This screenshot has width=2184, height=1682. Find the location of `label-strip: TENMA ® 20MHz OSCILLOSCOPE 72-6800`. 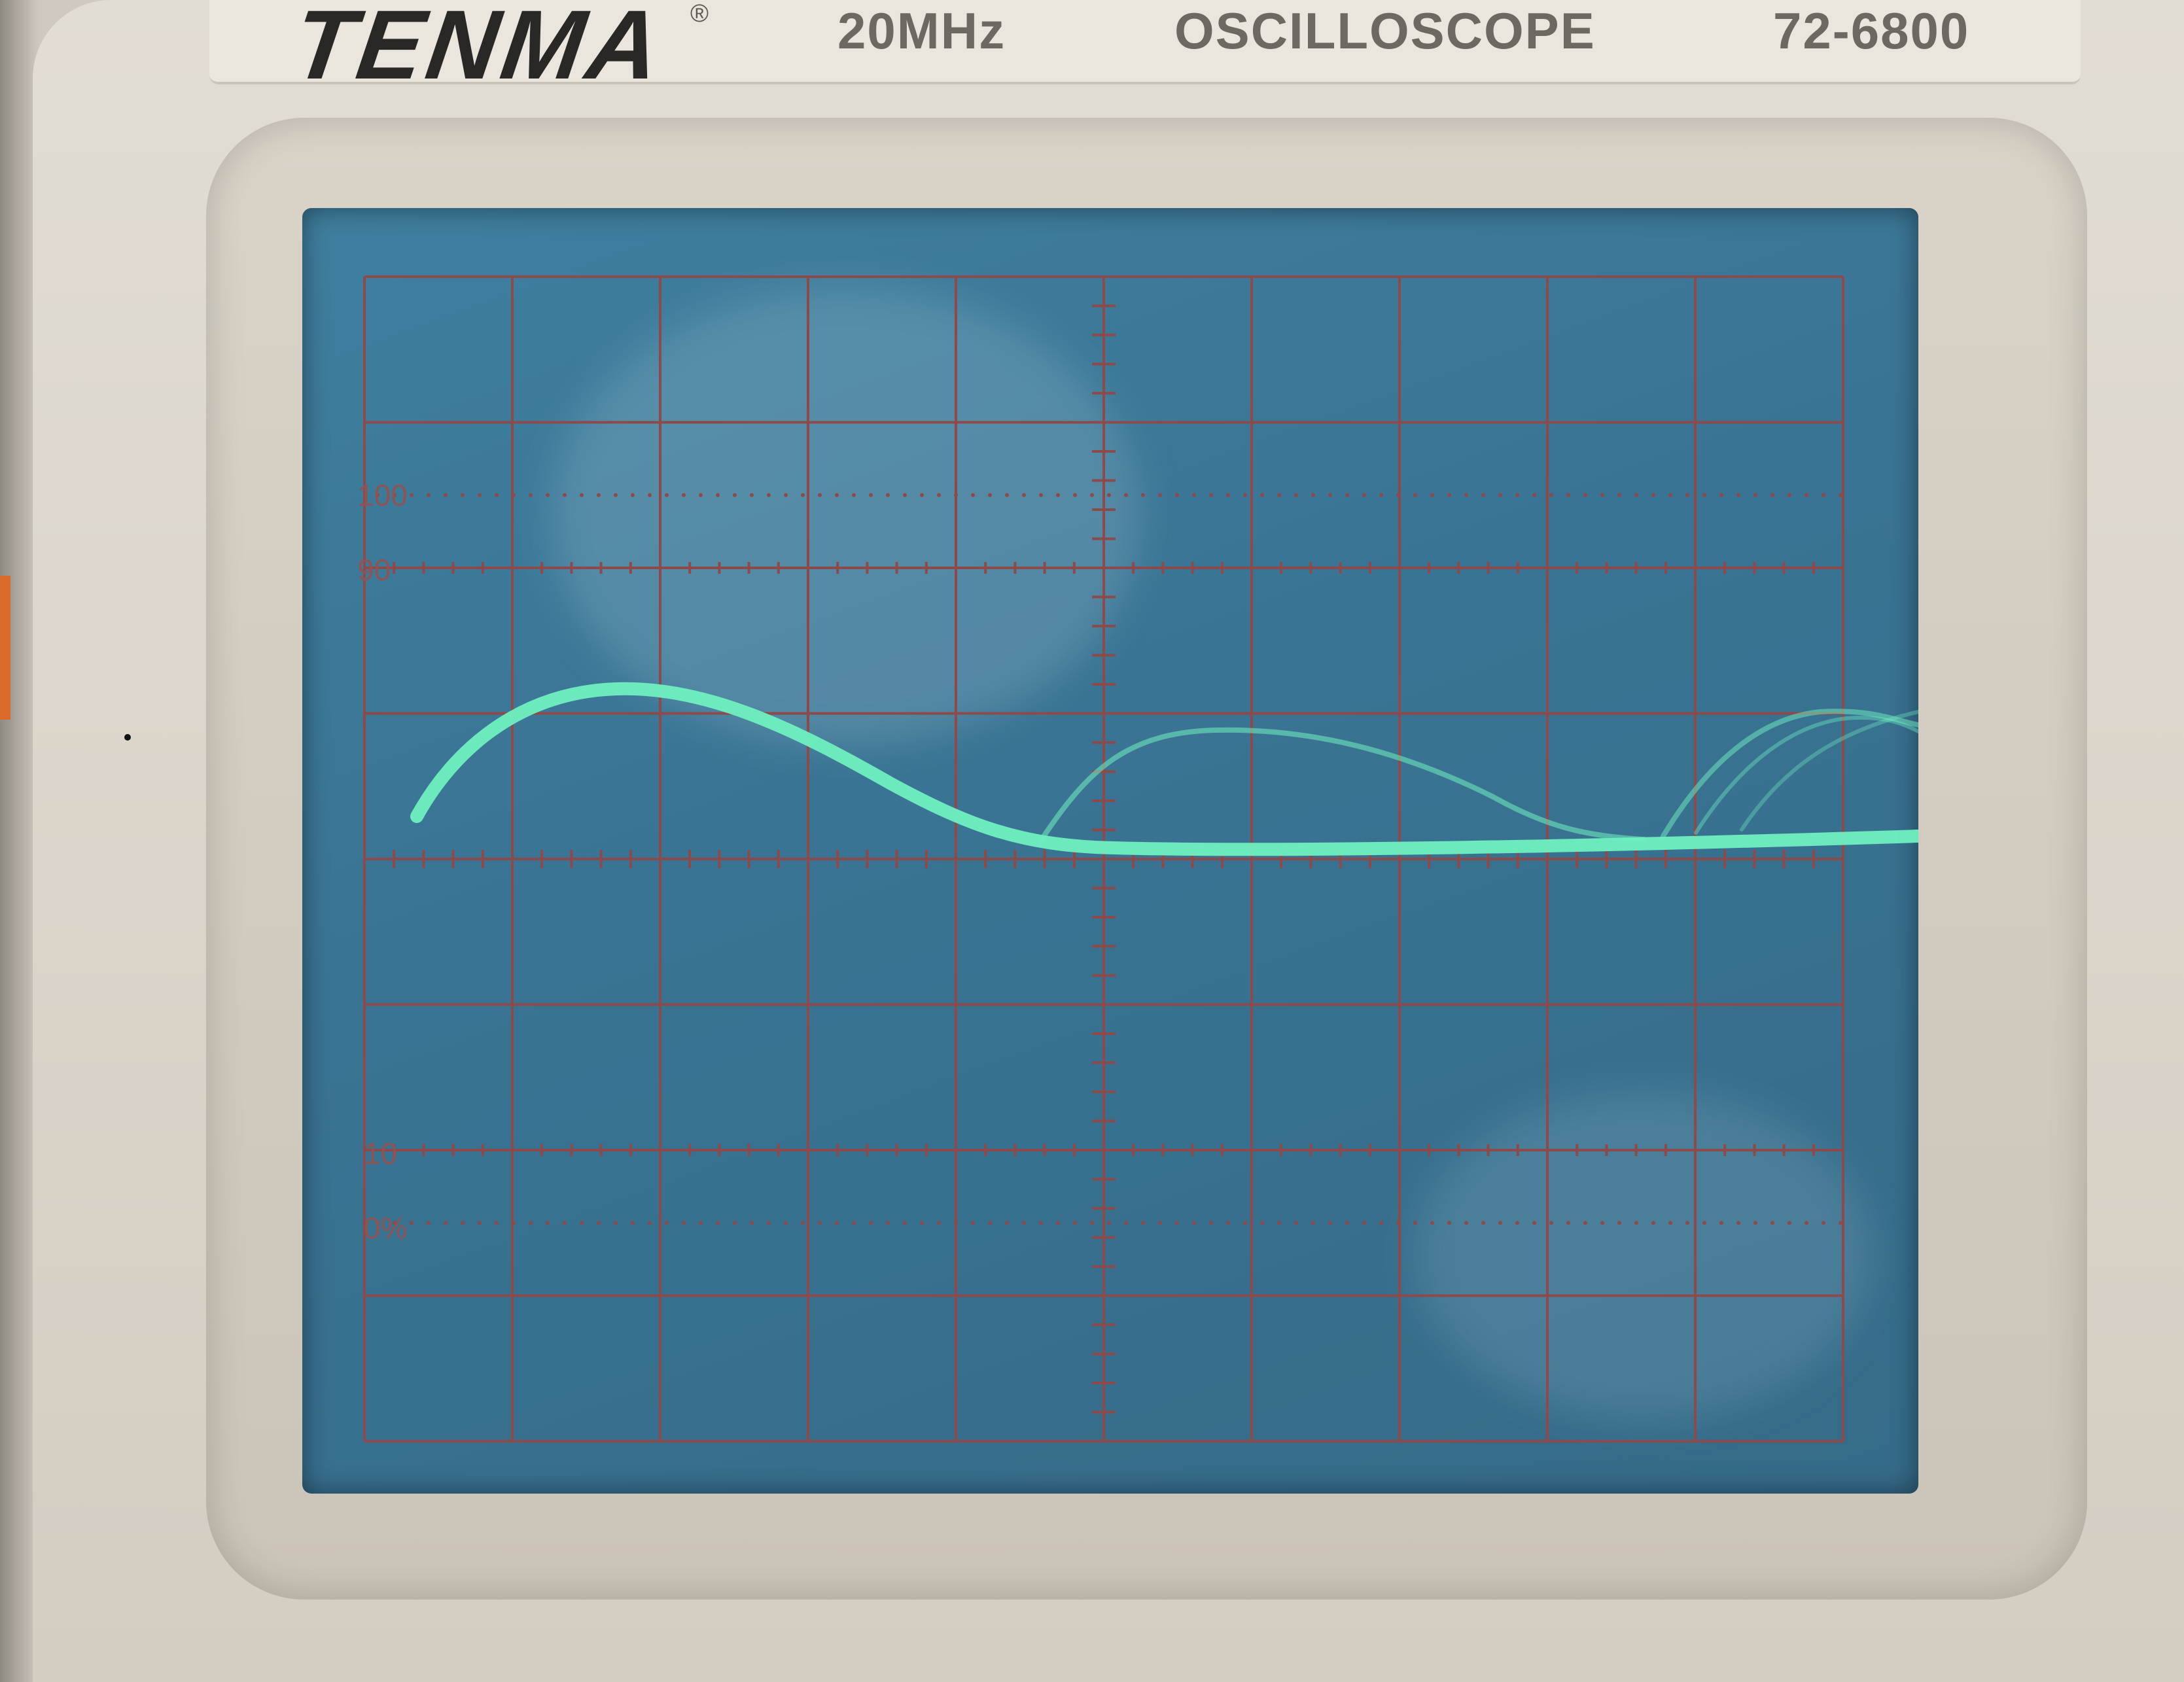

label-strip: TENMA ® 20MHz OSCILLOSCOPE 72-6800 is located at coordinates (1145, 50).